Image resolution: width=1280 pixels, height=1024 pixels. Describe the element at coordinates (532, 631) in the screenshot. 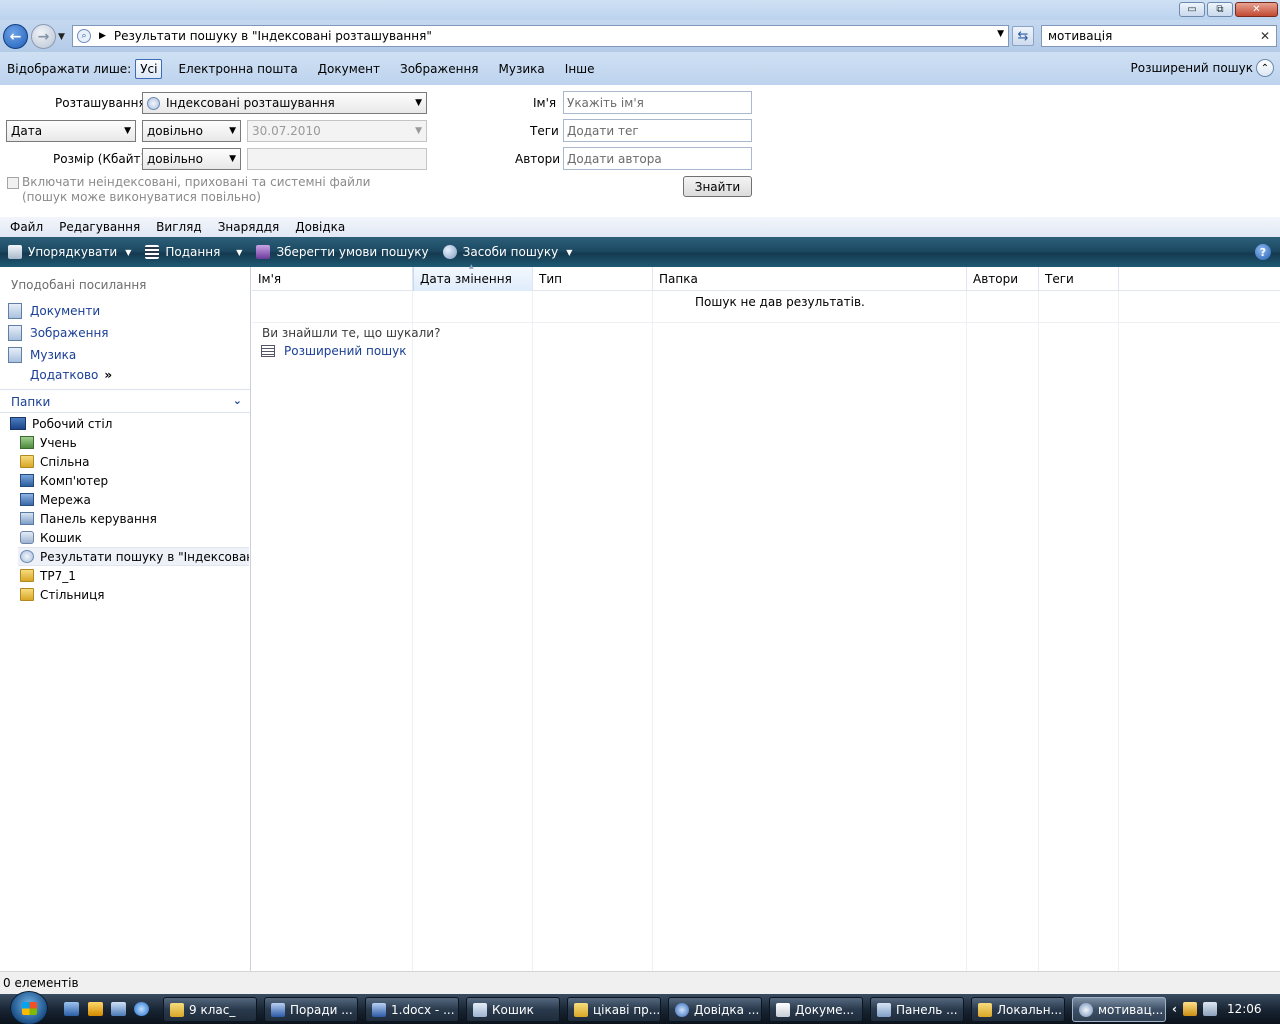

I see `column-divider` at that location.